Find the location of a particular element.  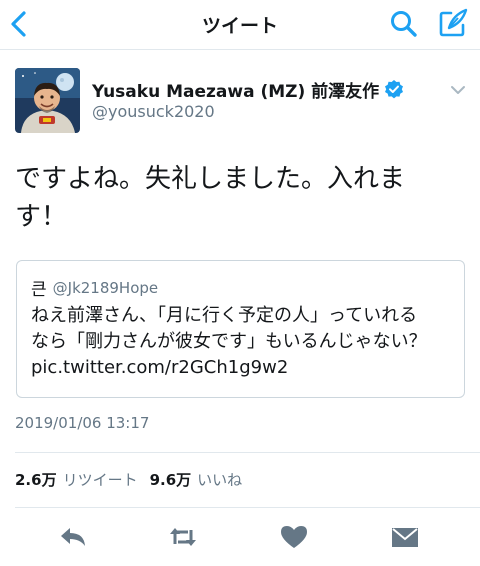

verified-badge-icon is located at coordinates (394, 89).